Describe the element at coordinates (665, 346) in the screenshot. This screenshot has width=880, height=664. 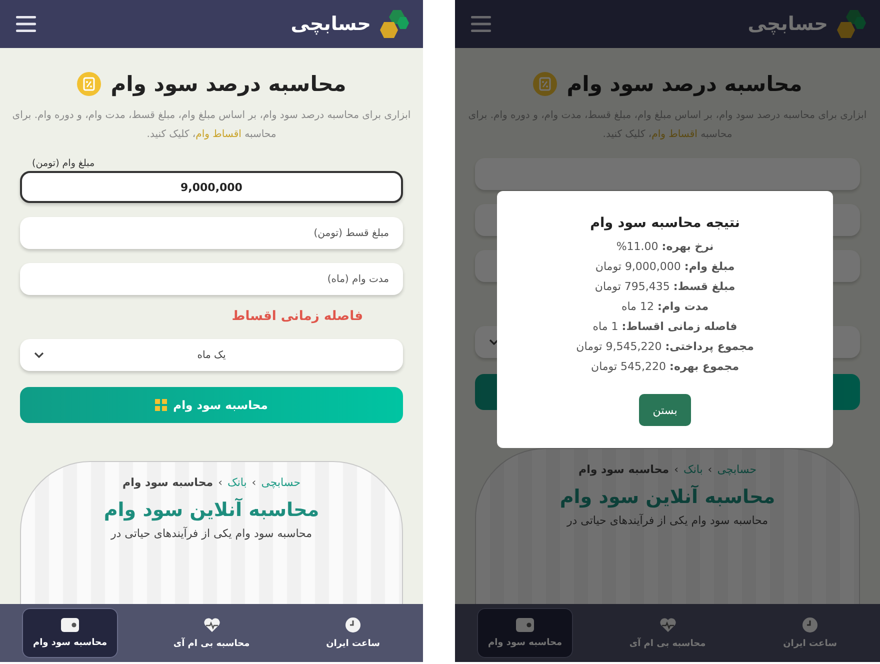
I see `result-line: مجموع پرداختی: 9,545,220 تومان` at that location.